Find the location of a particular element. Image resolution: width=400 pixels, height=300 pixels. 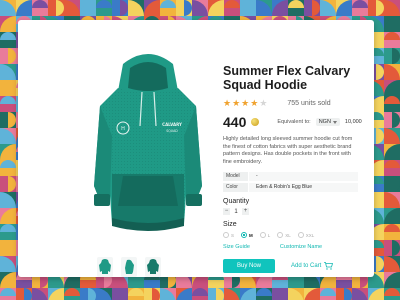

units-sold: 755 units sold is located at coordinates (309, 103).